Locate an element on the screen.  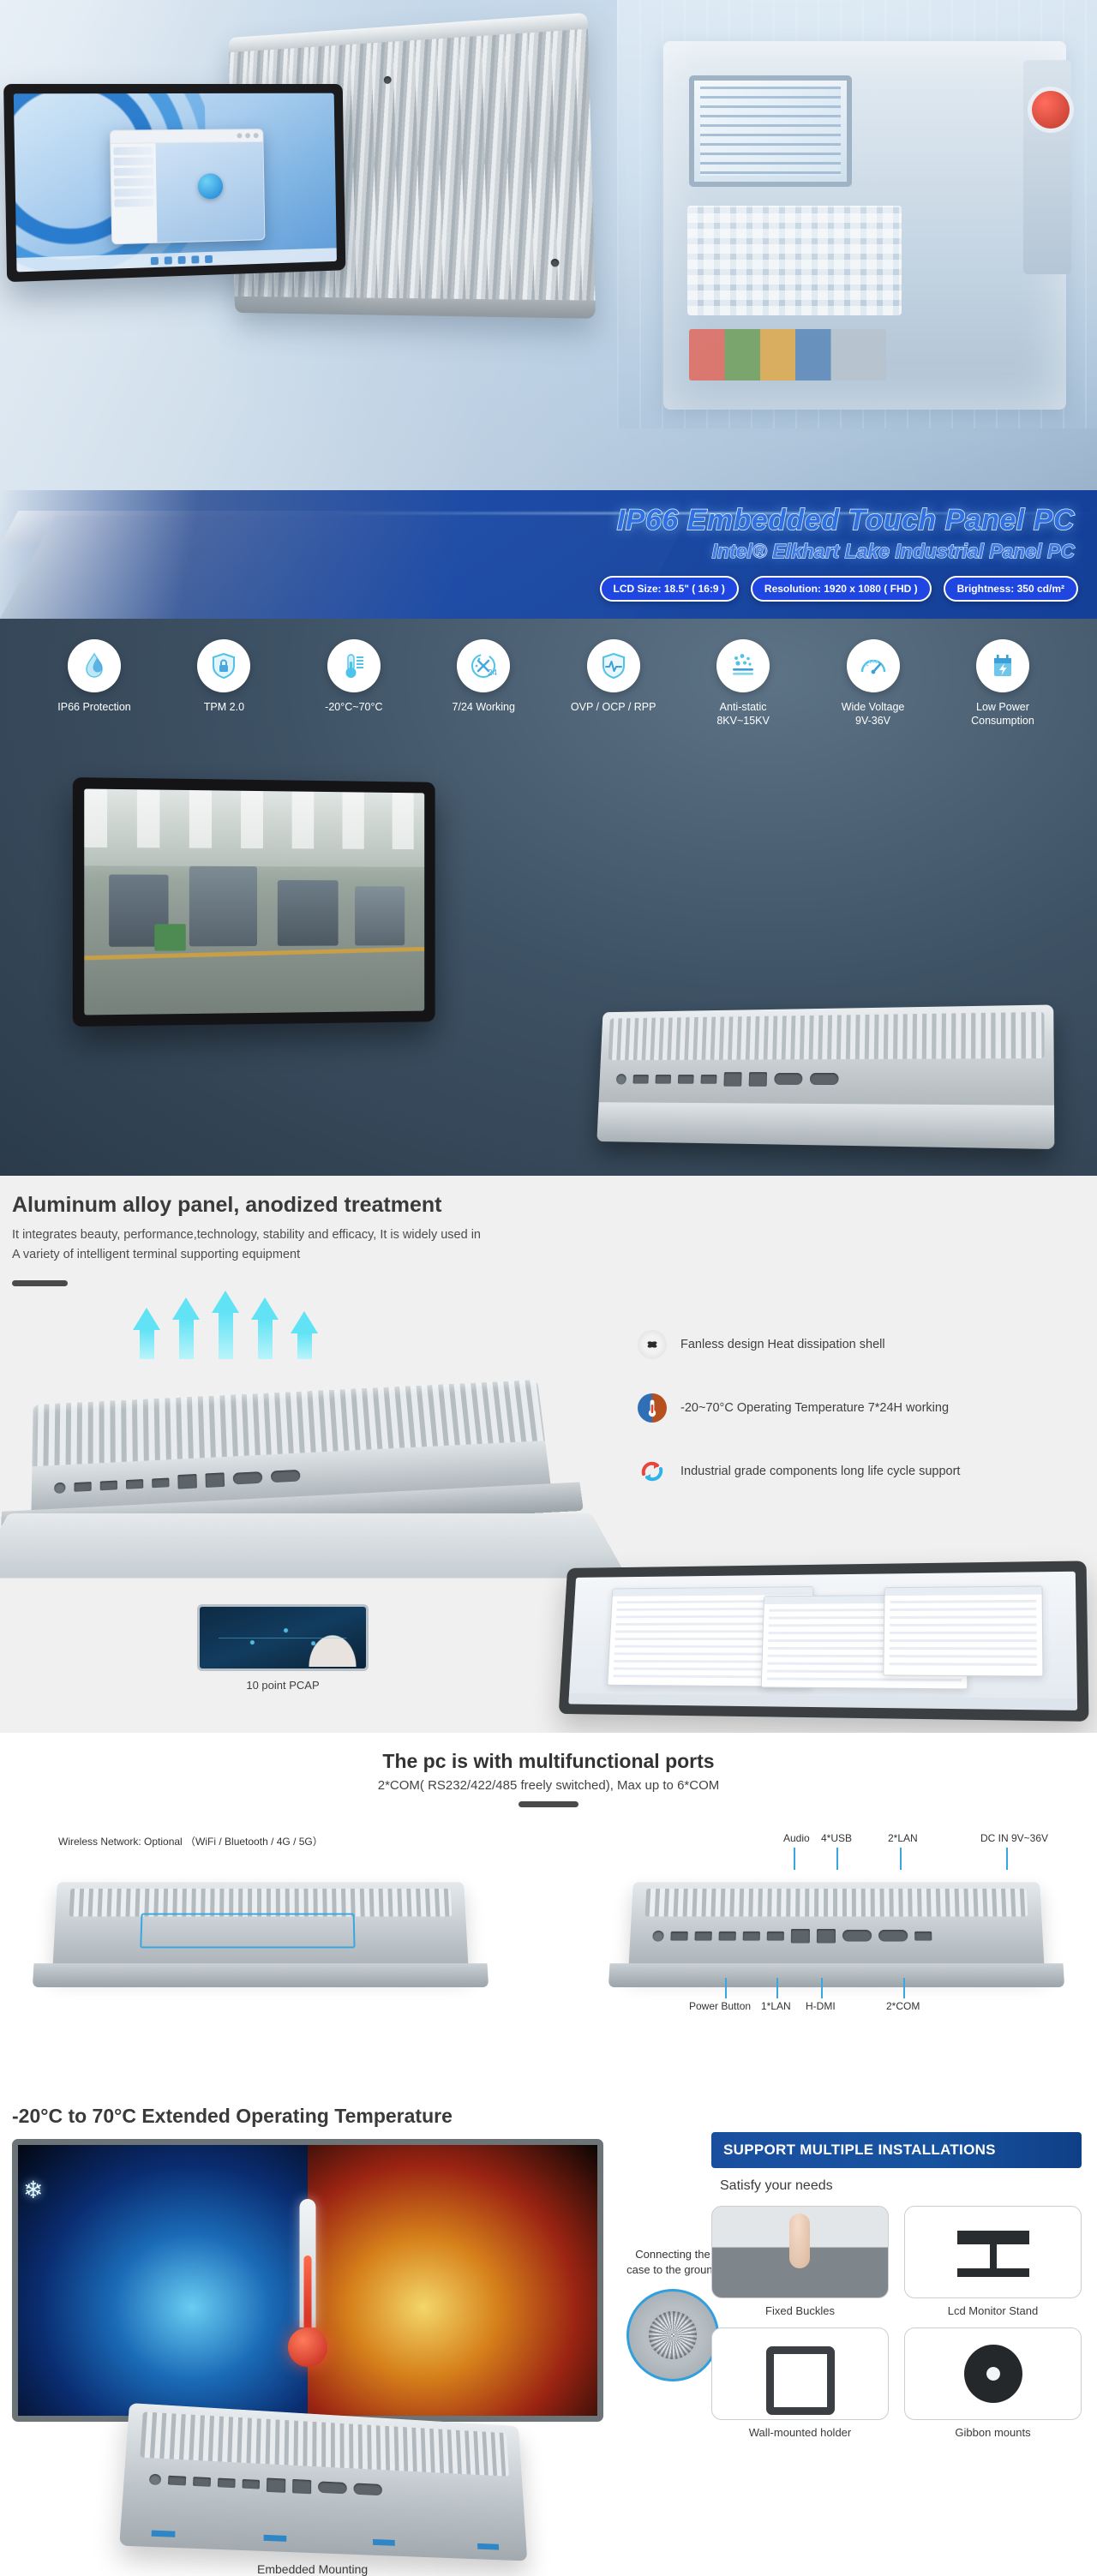
audio-jack is located at coordinates (679, 1936).